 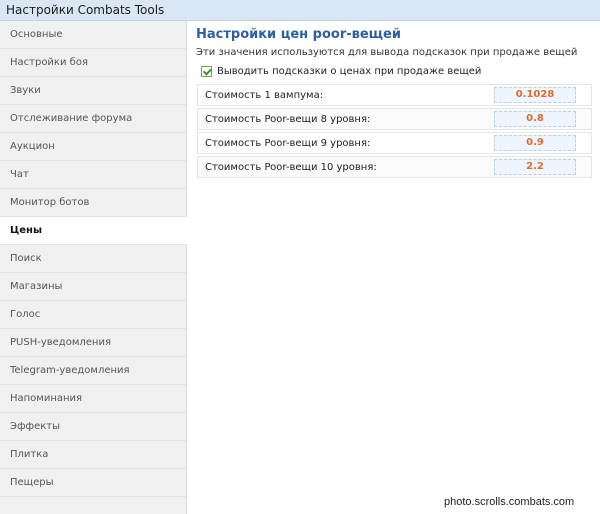 What do you see at coordinates (535, 143) in the screenshot?
I see `poor-level-9-price-input: 0.9` at bounding box center [535, 143].